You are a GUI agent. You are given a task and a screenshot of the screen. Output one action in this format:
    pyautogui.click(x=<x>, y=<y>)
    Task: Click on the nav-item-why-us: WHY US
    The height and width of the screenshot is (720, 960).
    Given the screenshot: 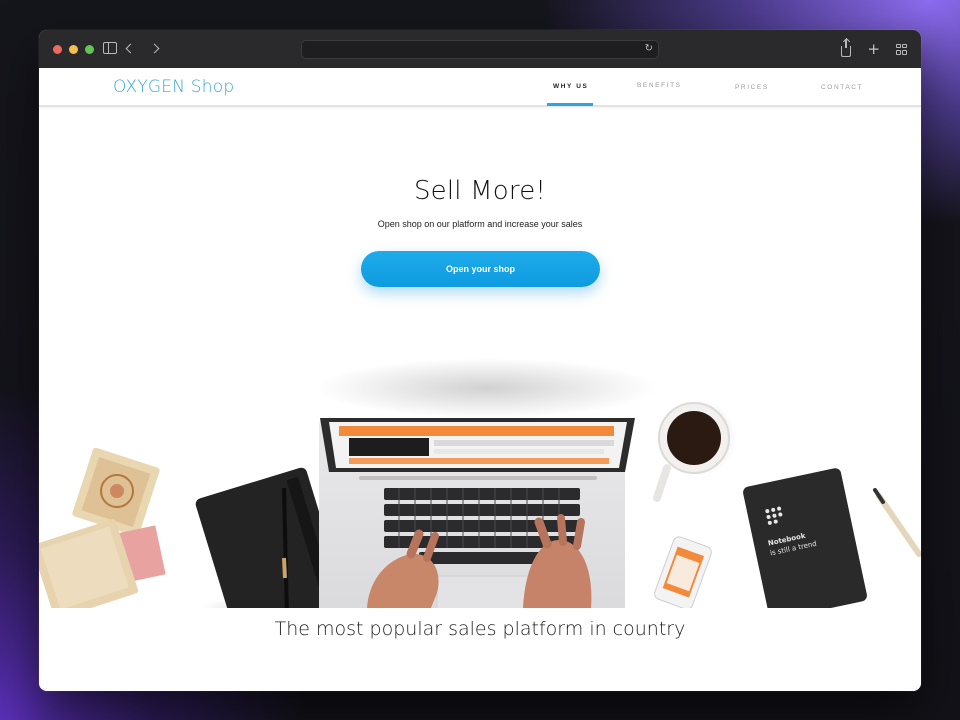 What is the action you would take?
    pyautogui.click(x=570, y=86)
    